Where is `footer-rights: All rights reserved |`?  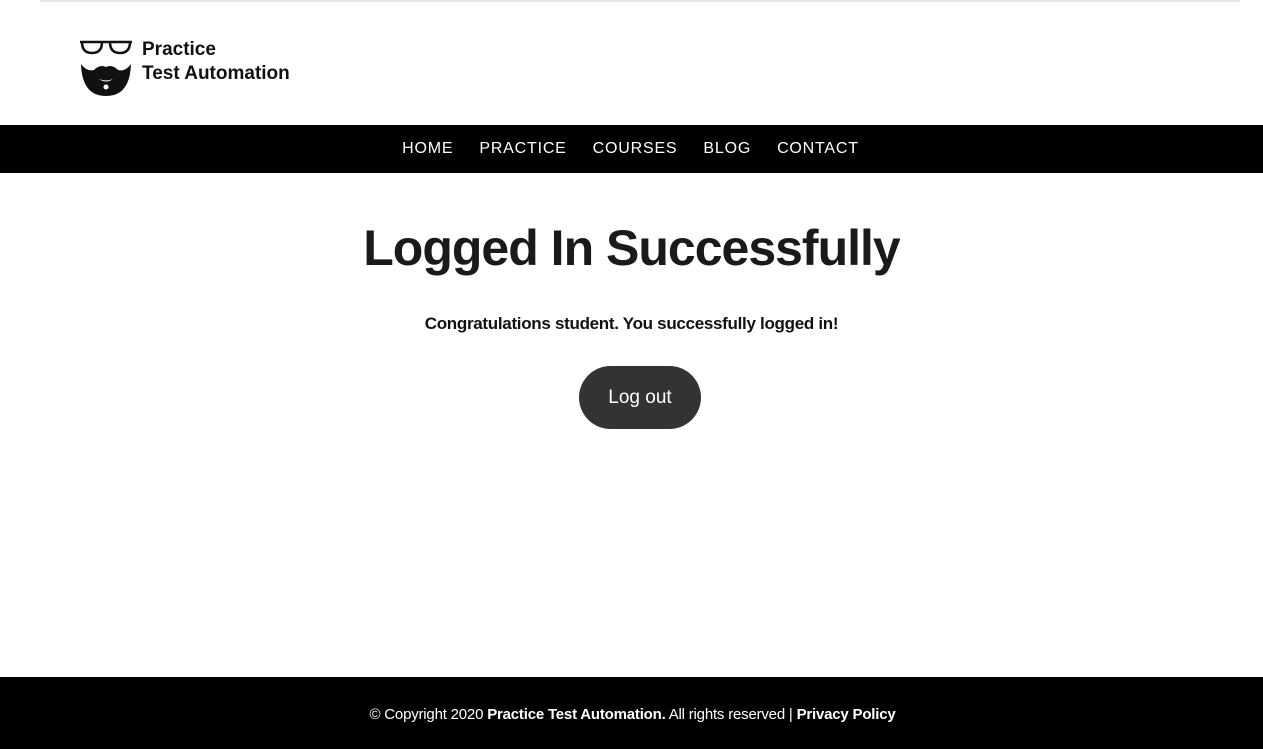
footer-rights: All rights reserved | is located at coordinates (731, 714).